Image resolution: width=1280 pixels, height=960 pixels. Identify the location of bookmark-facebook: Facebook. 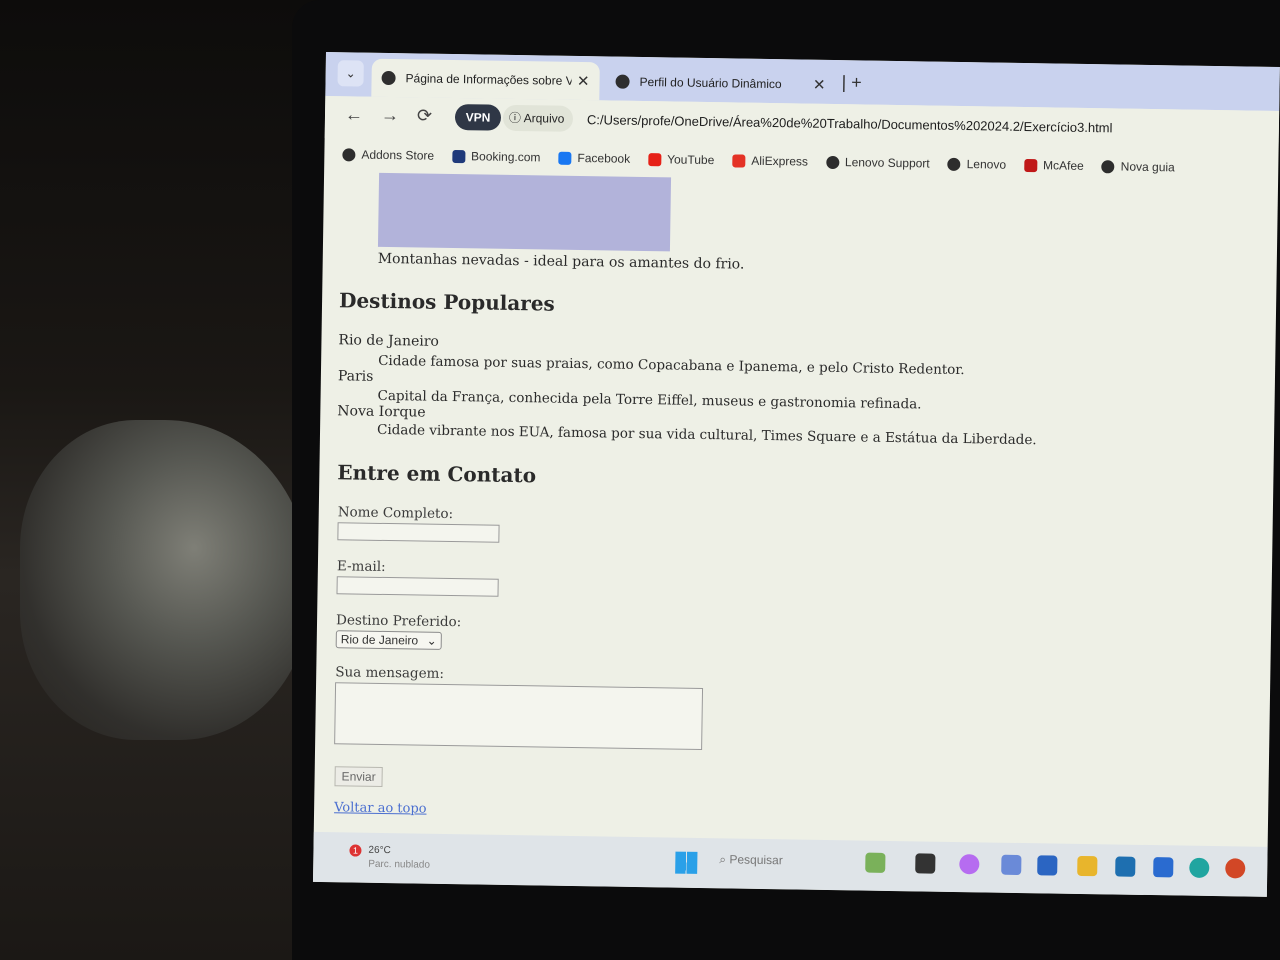
(594, 158).